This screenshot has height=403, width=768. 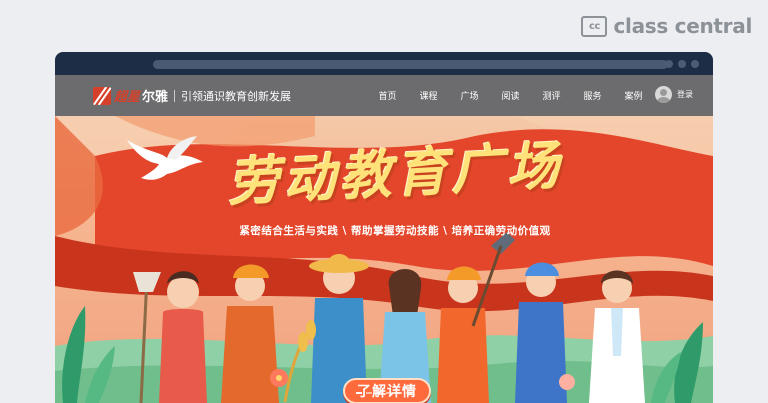 What do you see at coordinates (387, 390) in the screenshot?
I see `learn-more-button: 了解详情` at bounding box center [387, 390].